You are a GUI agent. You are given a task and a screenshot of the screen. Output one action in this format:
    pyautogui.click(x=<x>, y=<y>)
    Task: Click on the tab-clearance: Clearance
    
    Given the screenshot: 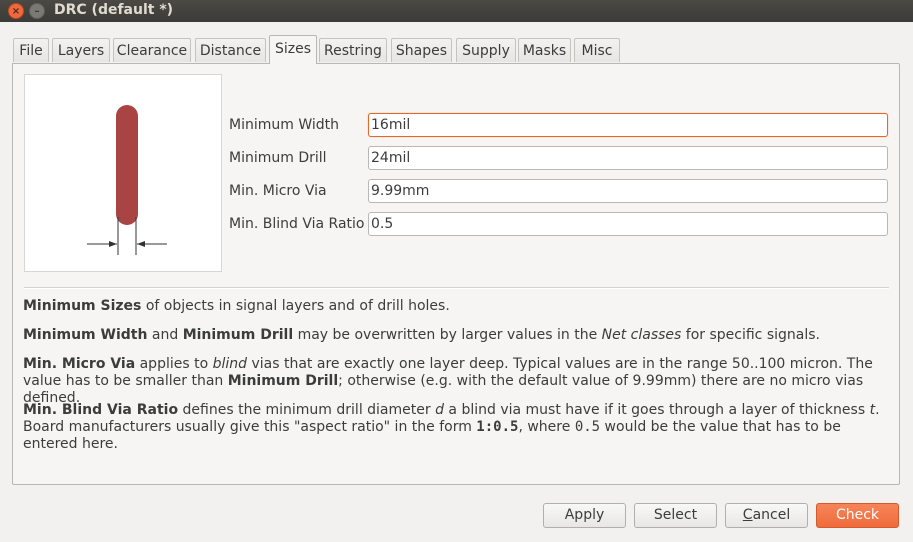 What is the action you would take?
    pyautogui.click(x=152, y=50)
    